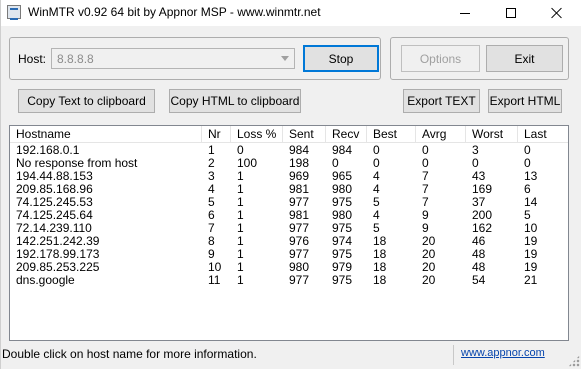 The width and height of the screenshot is (581, 369). What do you see at coordinates (299, 241) in the screenshot?
I see `table-cell: 976` at bounding box center [299, 241].